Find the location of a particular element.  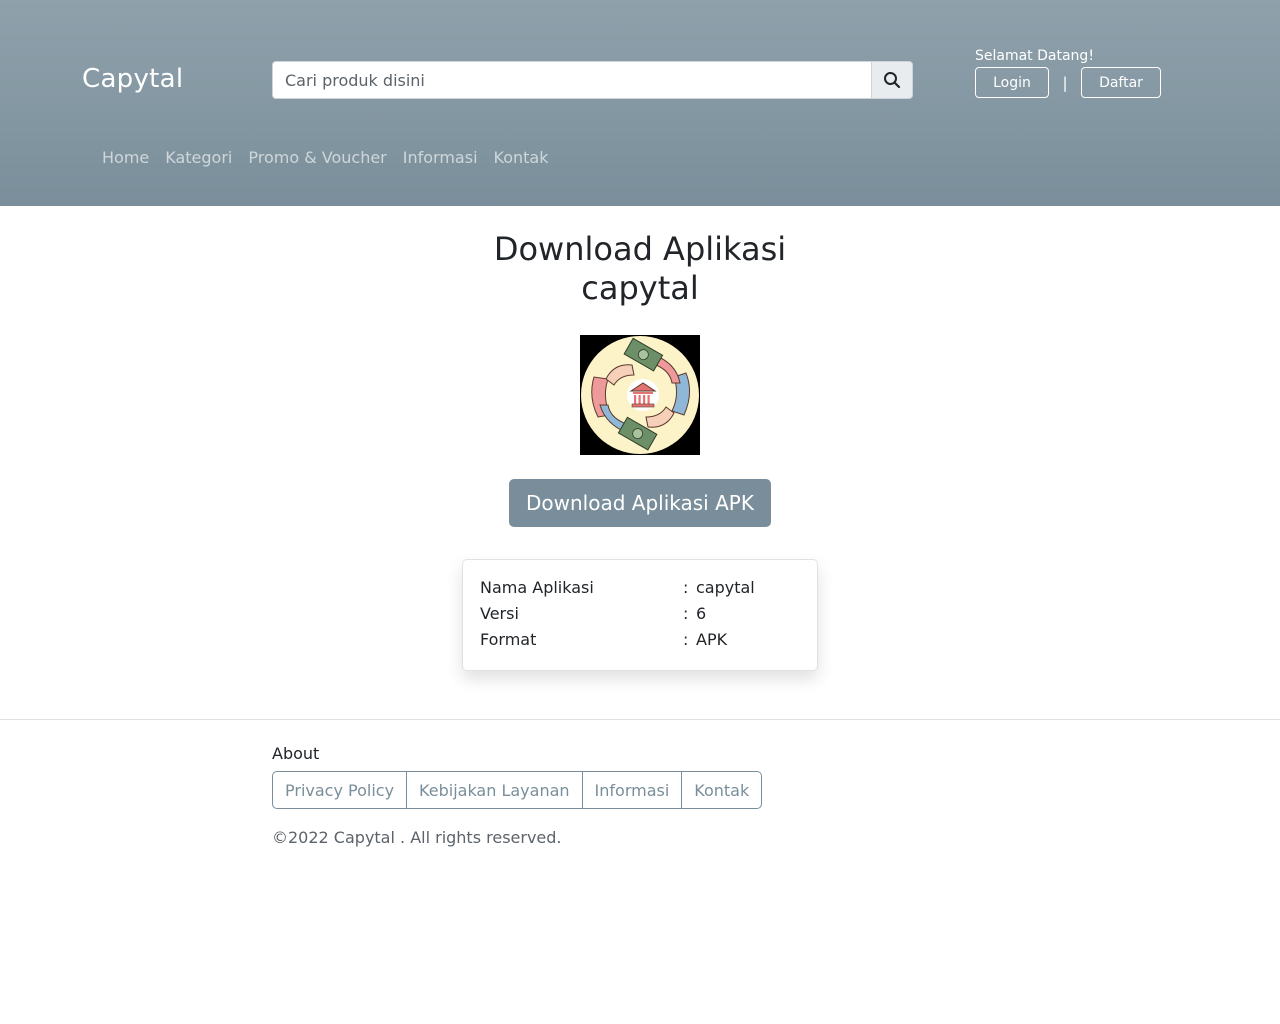

page-title-line2: capytal is located at coordinates (640, 288).